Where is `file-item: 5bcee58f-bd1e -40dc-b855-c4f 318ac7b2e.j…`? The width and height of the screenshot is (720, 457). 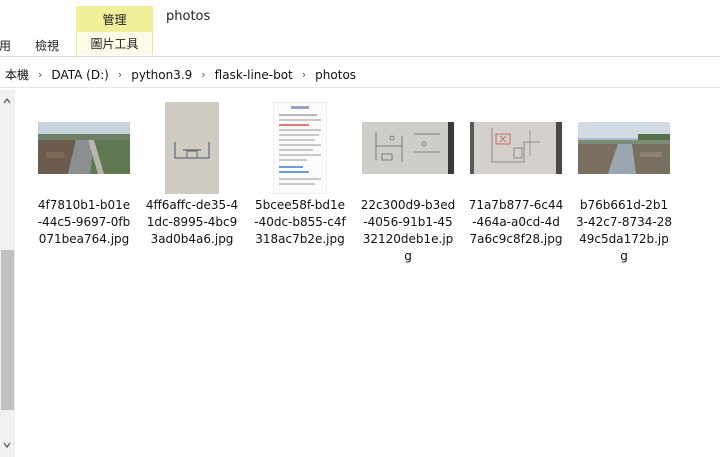
file-item: 5bcee58f-bd1e -40dc-b855-c4f 318ac7b2e.j… is located at coordinates (300, 180).